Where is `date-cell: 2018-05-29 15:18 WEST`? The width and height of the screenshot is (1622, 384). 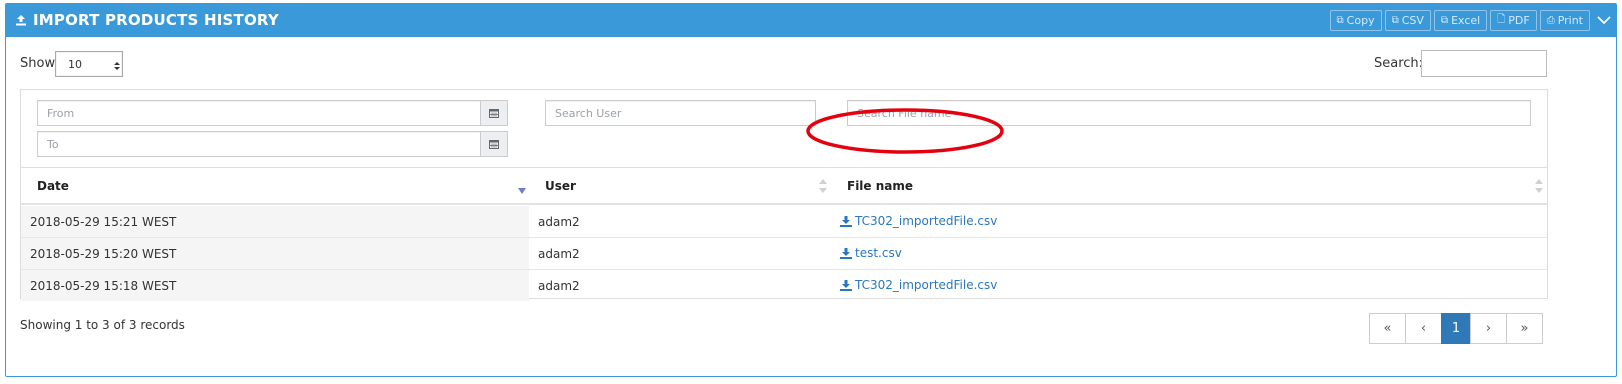
date-cell: 2018-05-29 15:18 WEST is located at coordinates (103, 286).